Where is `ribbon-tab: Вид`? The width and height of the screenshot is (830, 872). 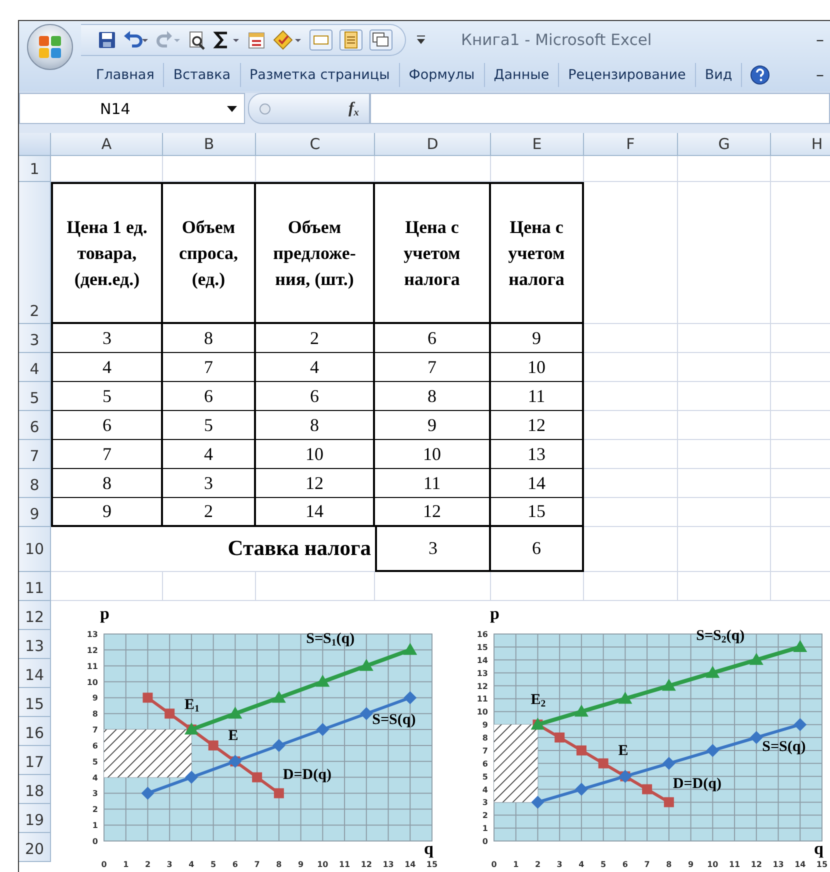
ribbon-tab: Вид is located at coordinates (719, 74).